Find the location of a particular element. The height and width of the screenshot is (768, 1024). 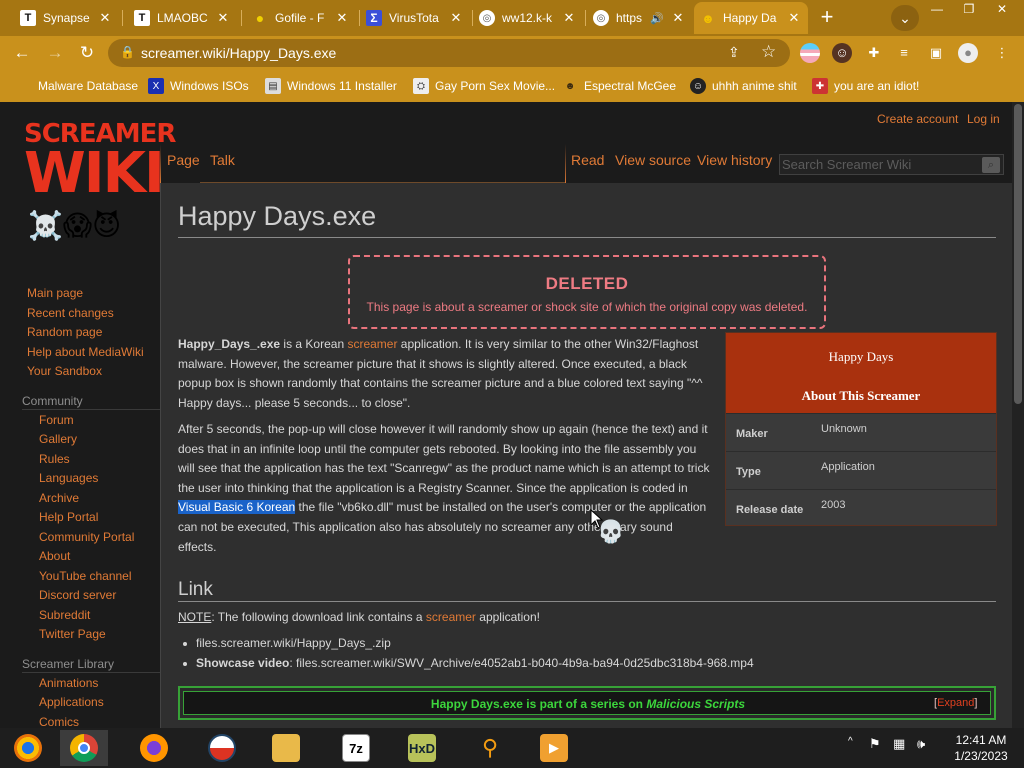

flag-icon: ⚑ is located at coordinates (875, 744).